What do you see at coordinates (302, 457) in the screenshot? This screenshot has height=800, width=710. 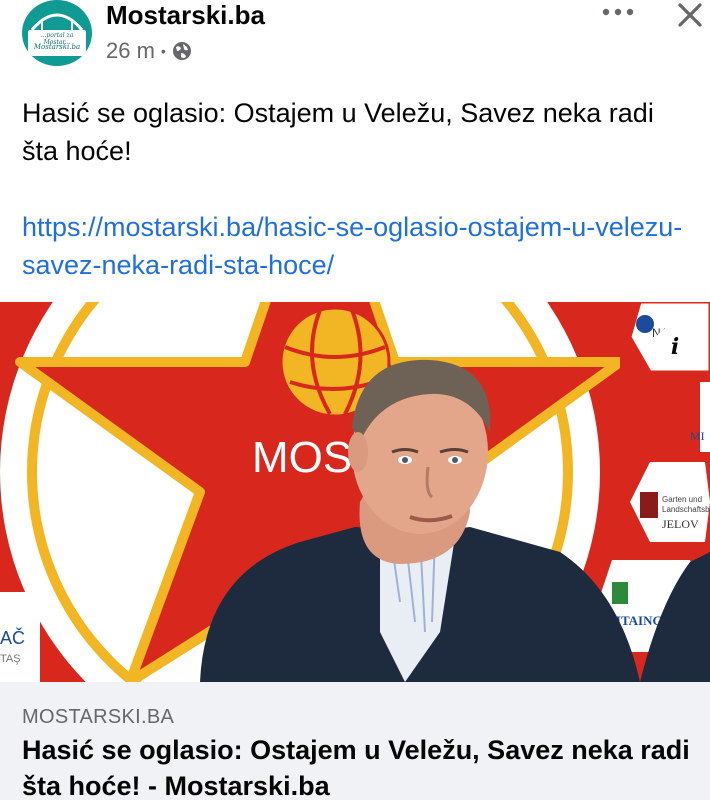 I see `backdrop-club-text: MOS` at bounding box center [302, 457].